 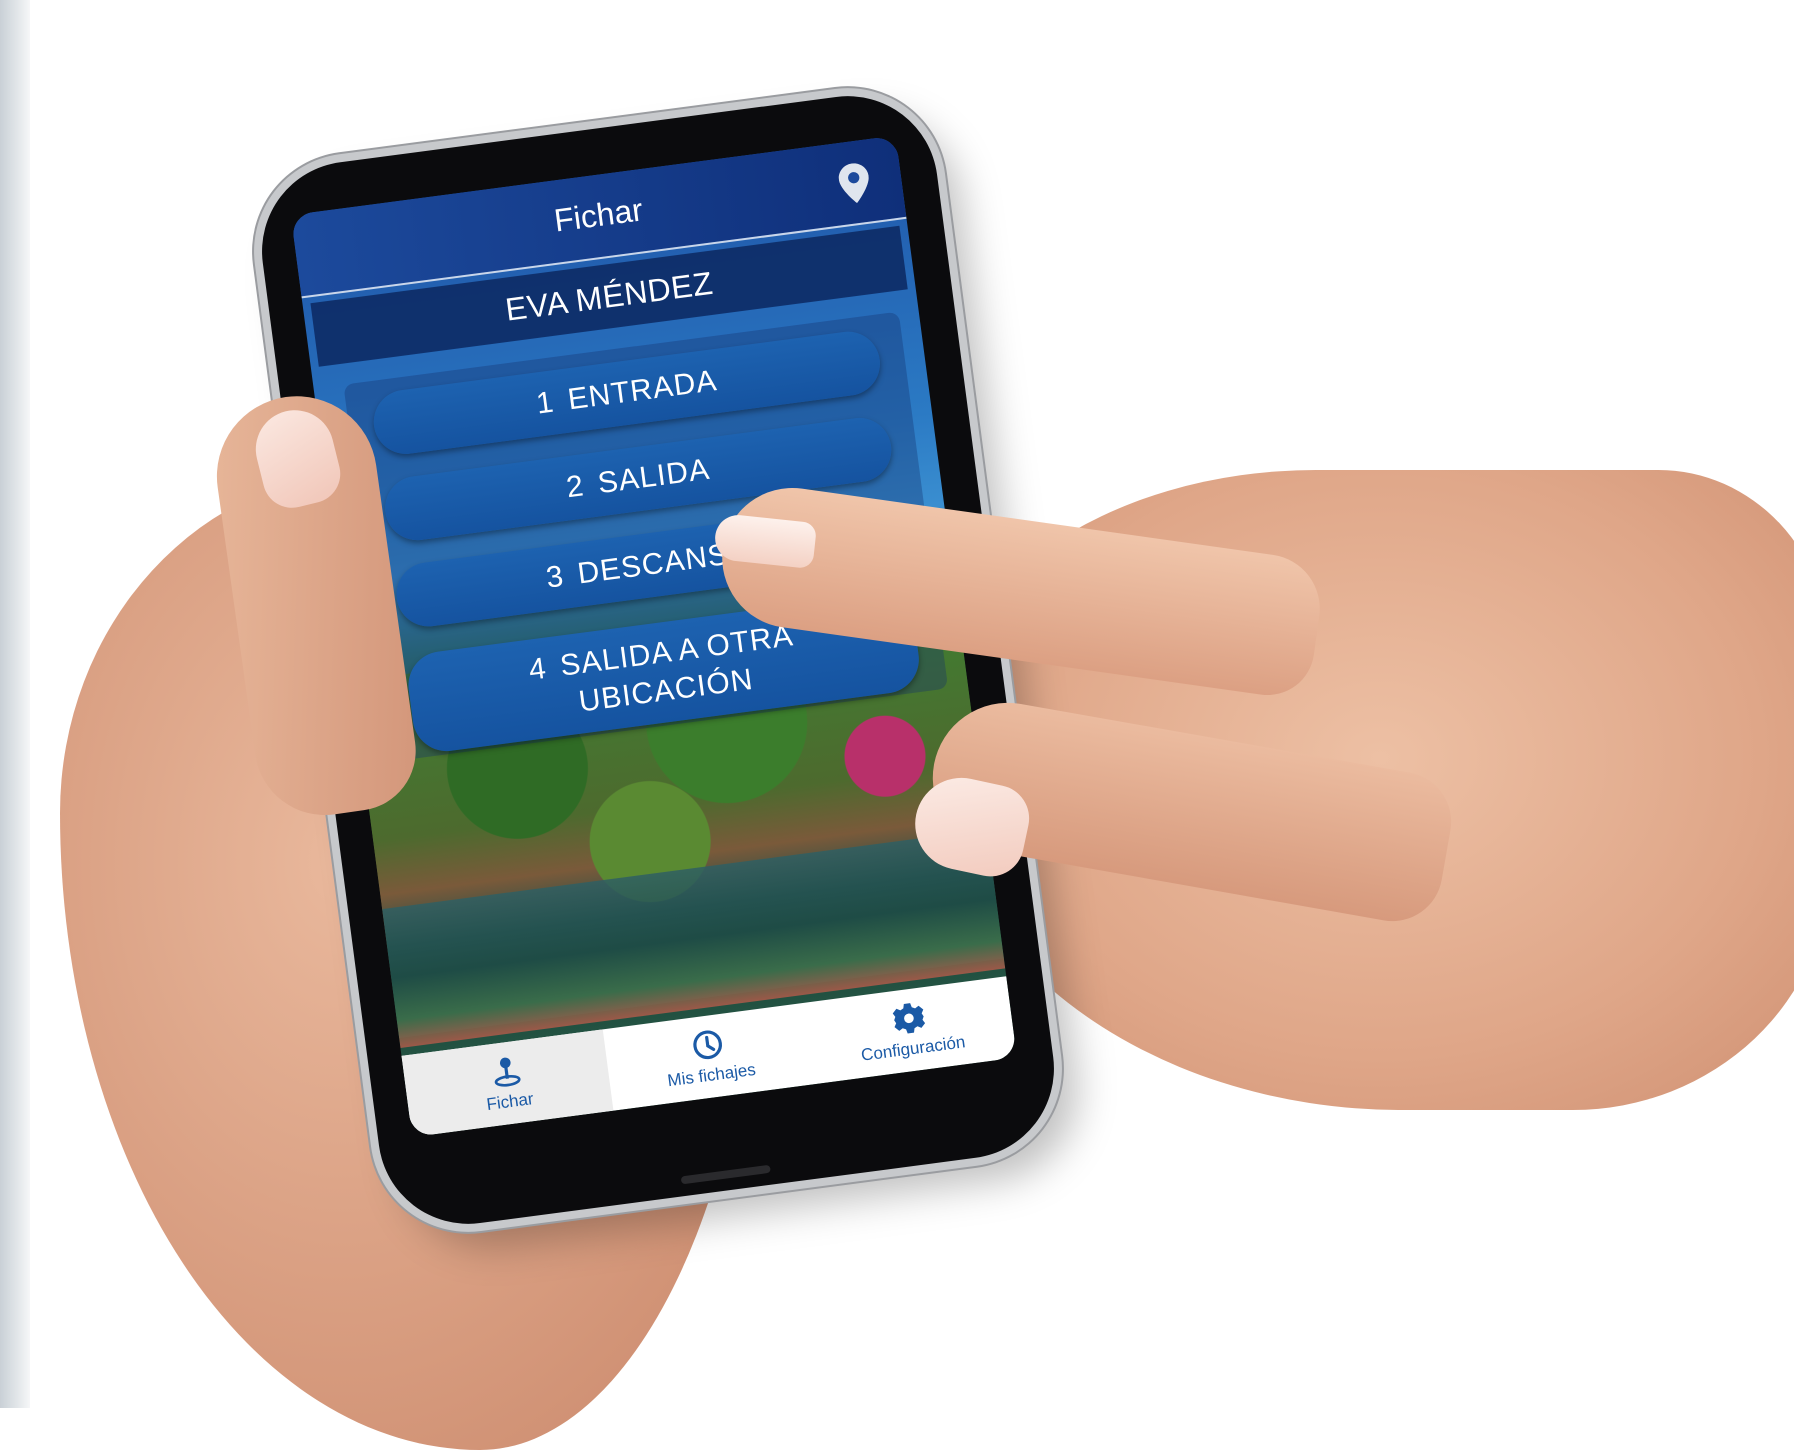 I want to click on entrada-number: 1, so click(x=545, y=403).